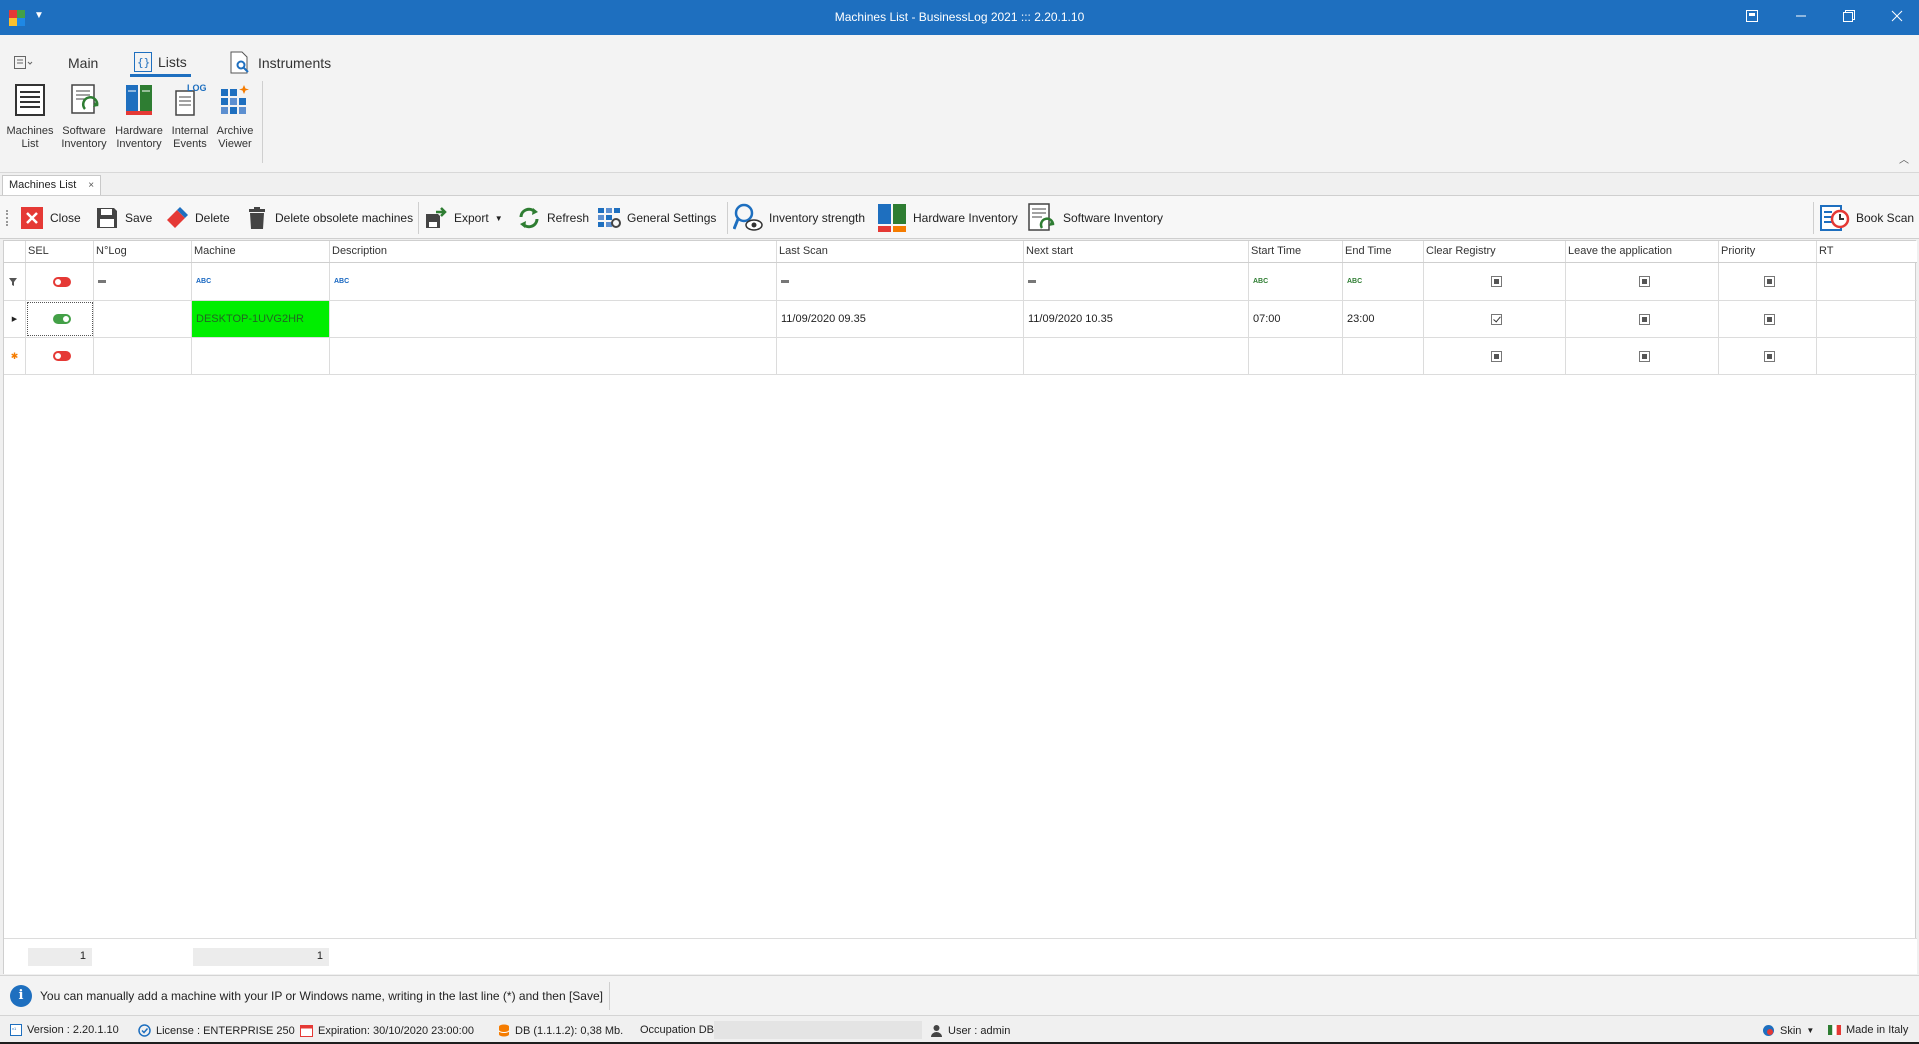  Describe the element at coordinates (1642, 319) in the screenshot. I see `cell-leave-application` at that location.